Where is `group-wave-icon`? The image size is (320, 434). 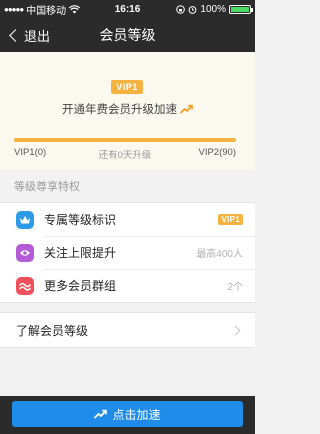
group-wave-icon is located at coordinates (25, 285).